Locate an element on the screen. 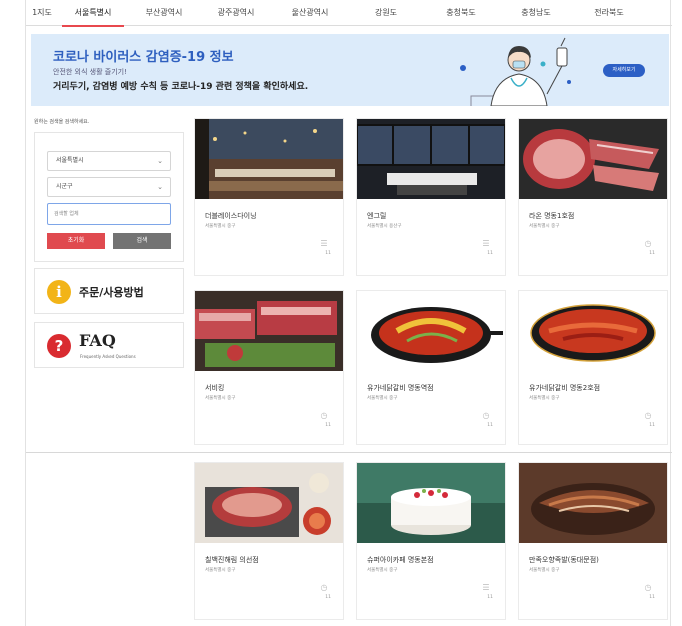 This screenshot has height=626, width=682. city-select-value: 서울특별시 is located at coordinates (70, 160).